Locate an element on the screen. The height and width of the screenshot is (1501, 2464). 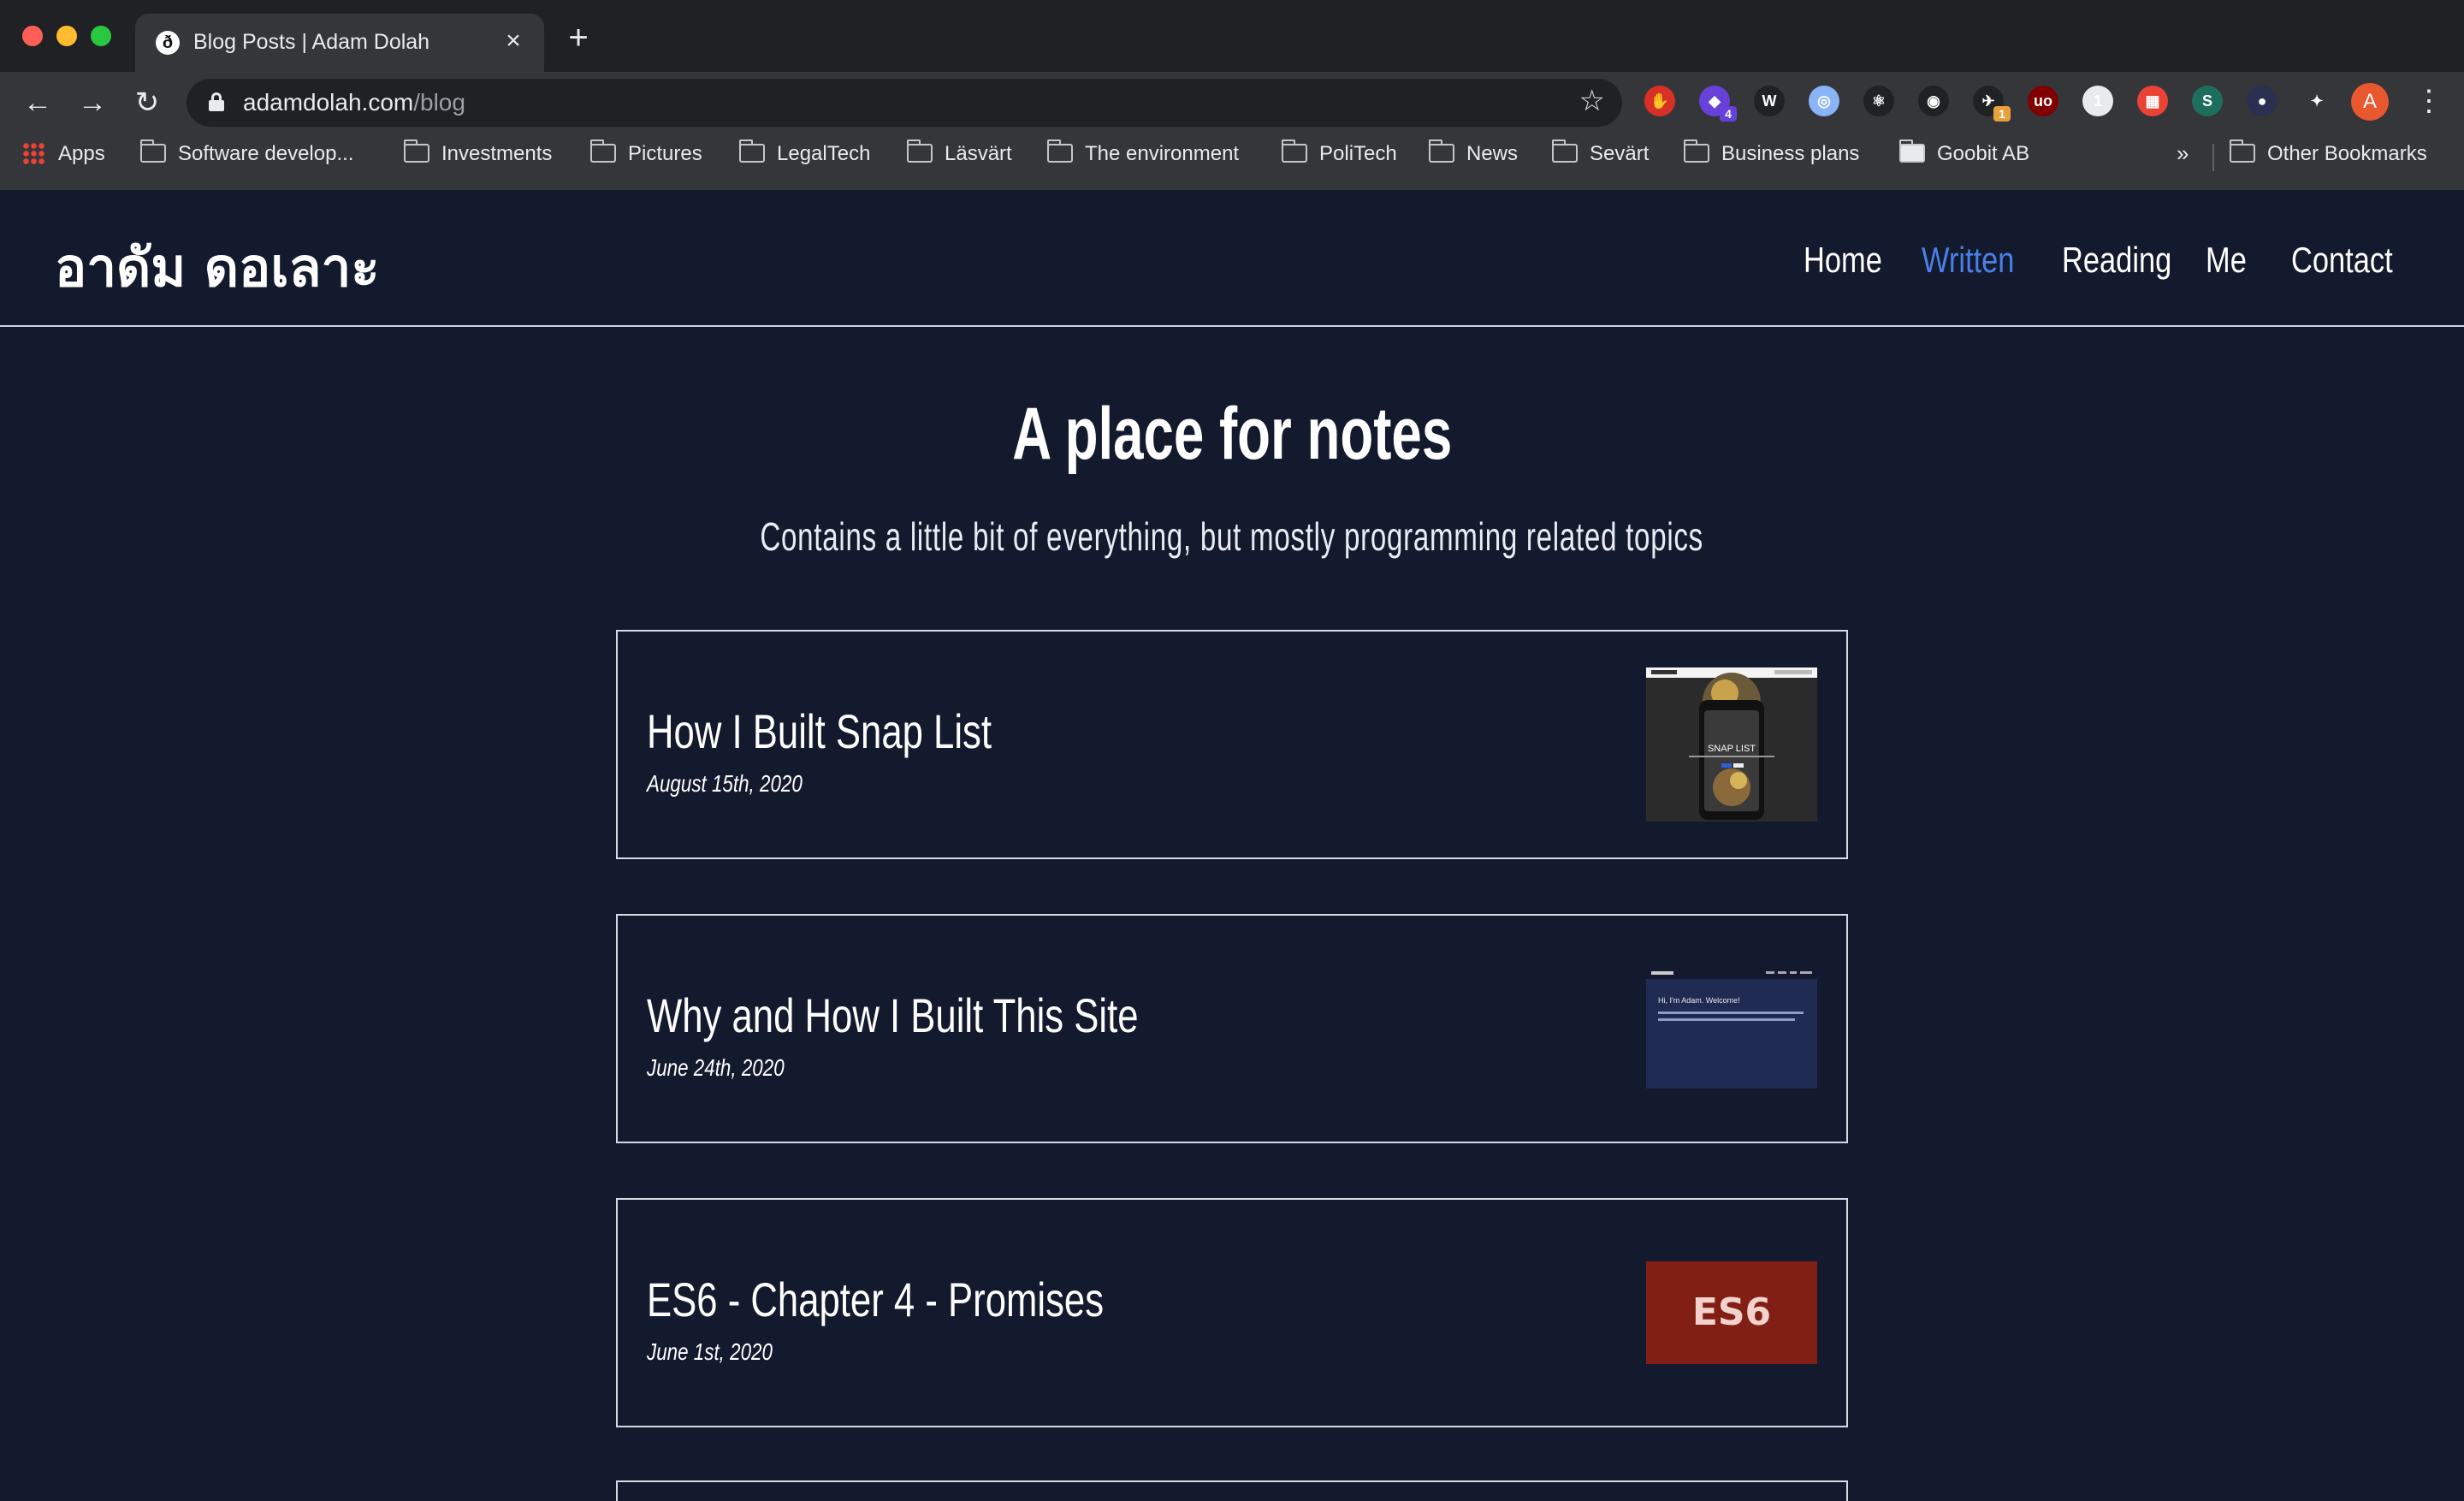
stop-hand-icon: ✋ is located at coordinates (1659, 101).